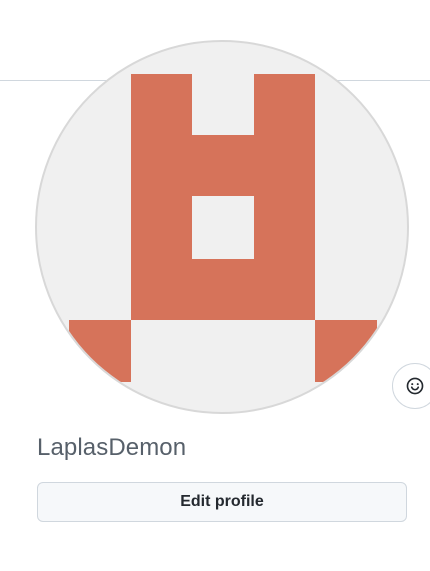 Image resolution: width=430 pixels, height=571 pixels. Describe the element at coordinates (222, 502) in the screenshot. I see `edit-profile-button: Edit profile` at that location.